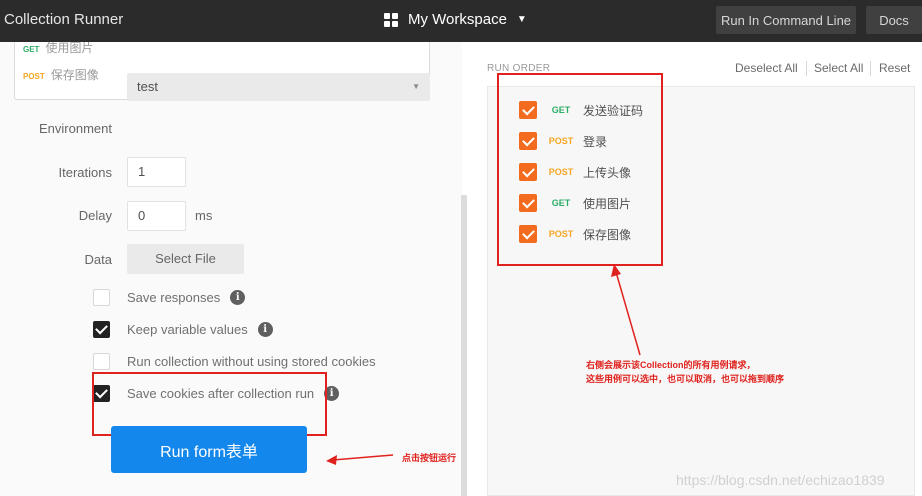  I want to click on request-name: 登录, so click(595, 141).